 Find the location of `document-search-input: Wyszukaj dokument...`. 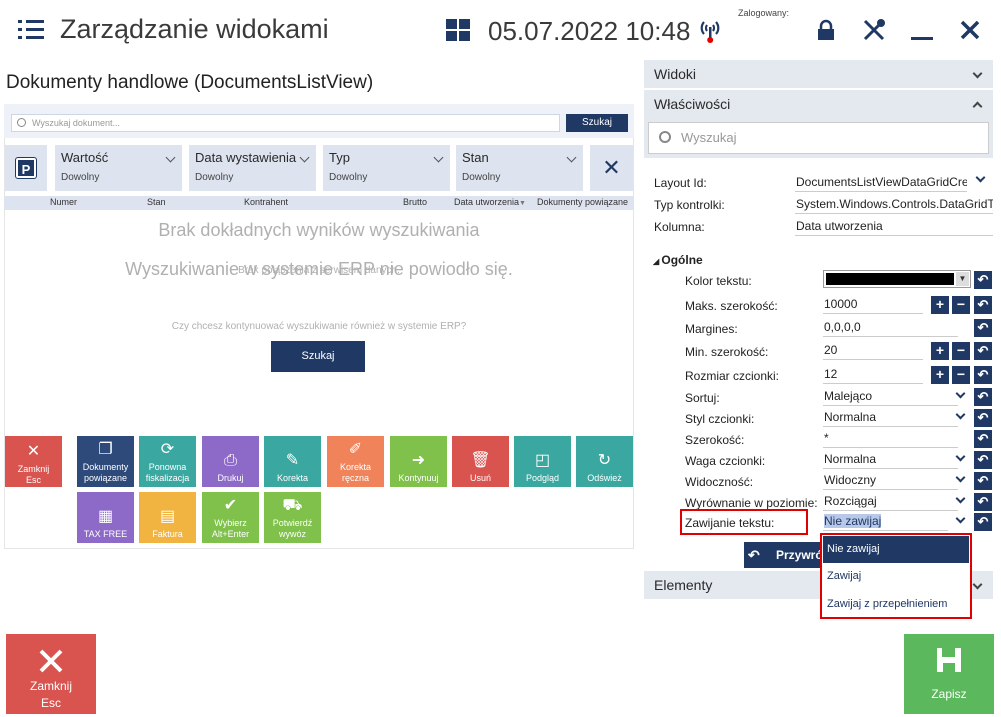

document-search-input: Wyszukaj dokument... is located at coordinates (285, 123).